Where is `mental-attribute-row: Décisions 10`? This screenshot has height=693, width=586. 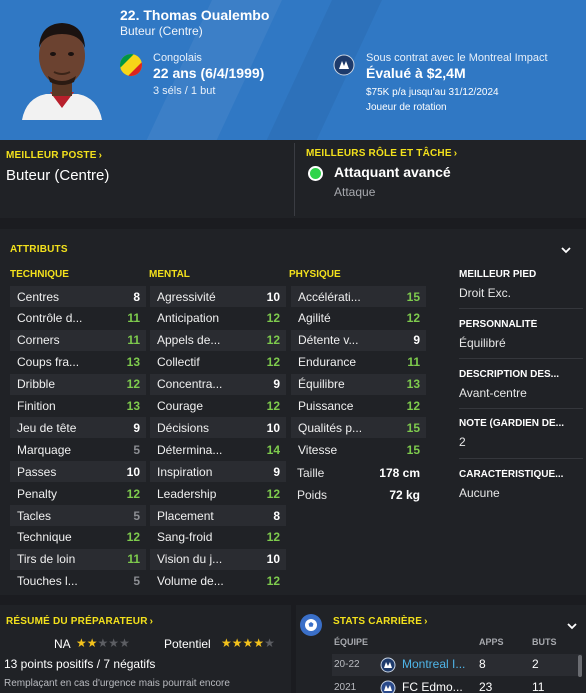
mental-attribute-row: Décisions 10 is located at coordinates (218, 428).